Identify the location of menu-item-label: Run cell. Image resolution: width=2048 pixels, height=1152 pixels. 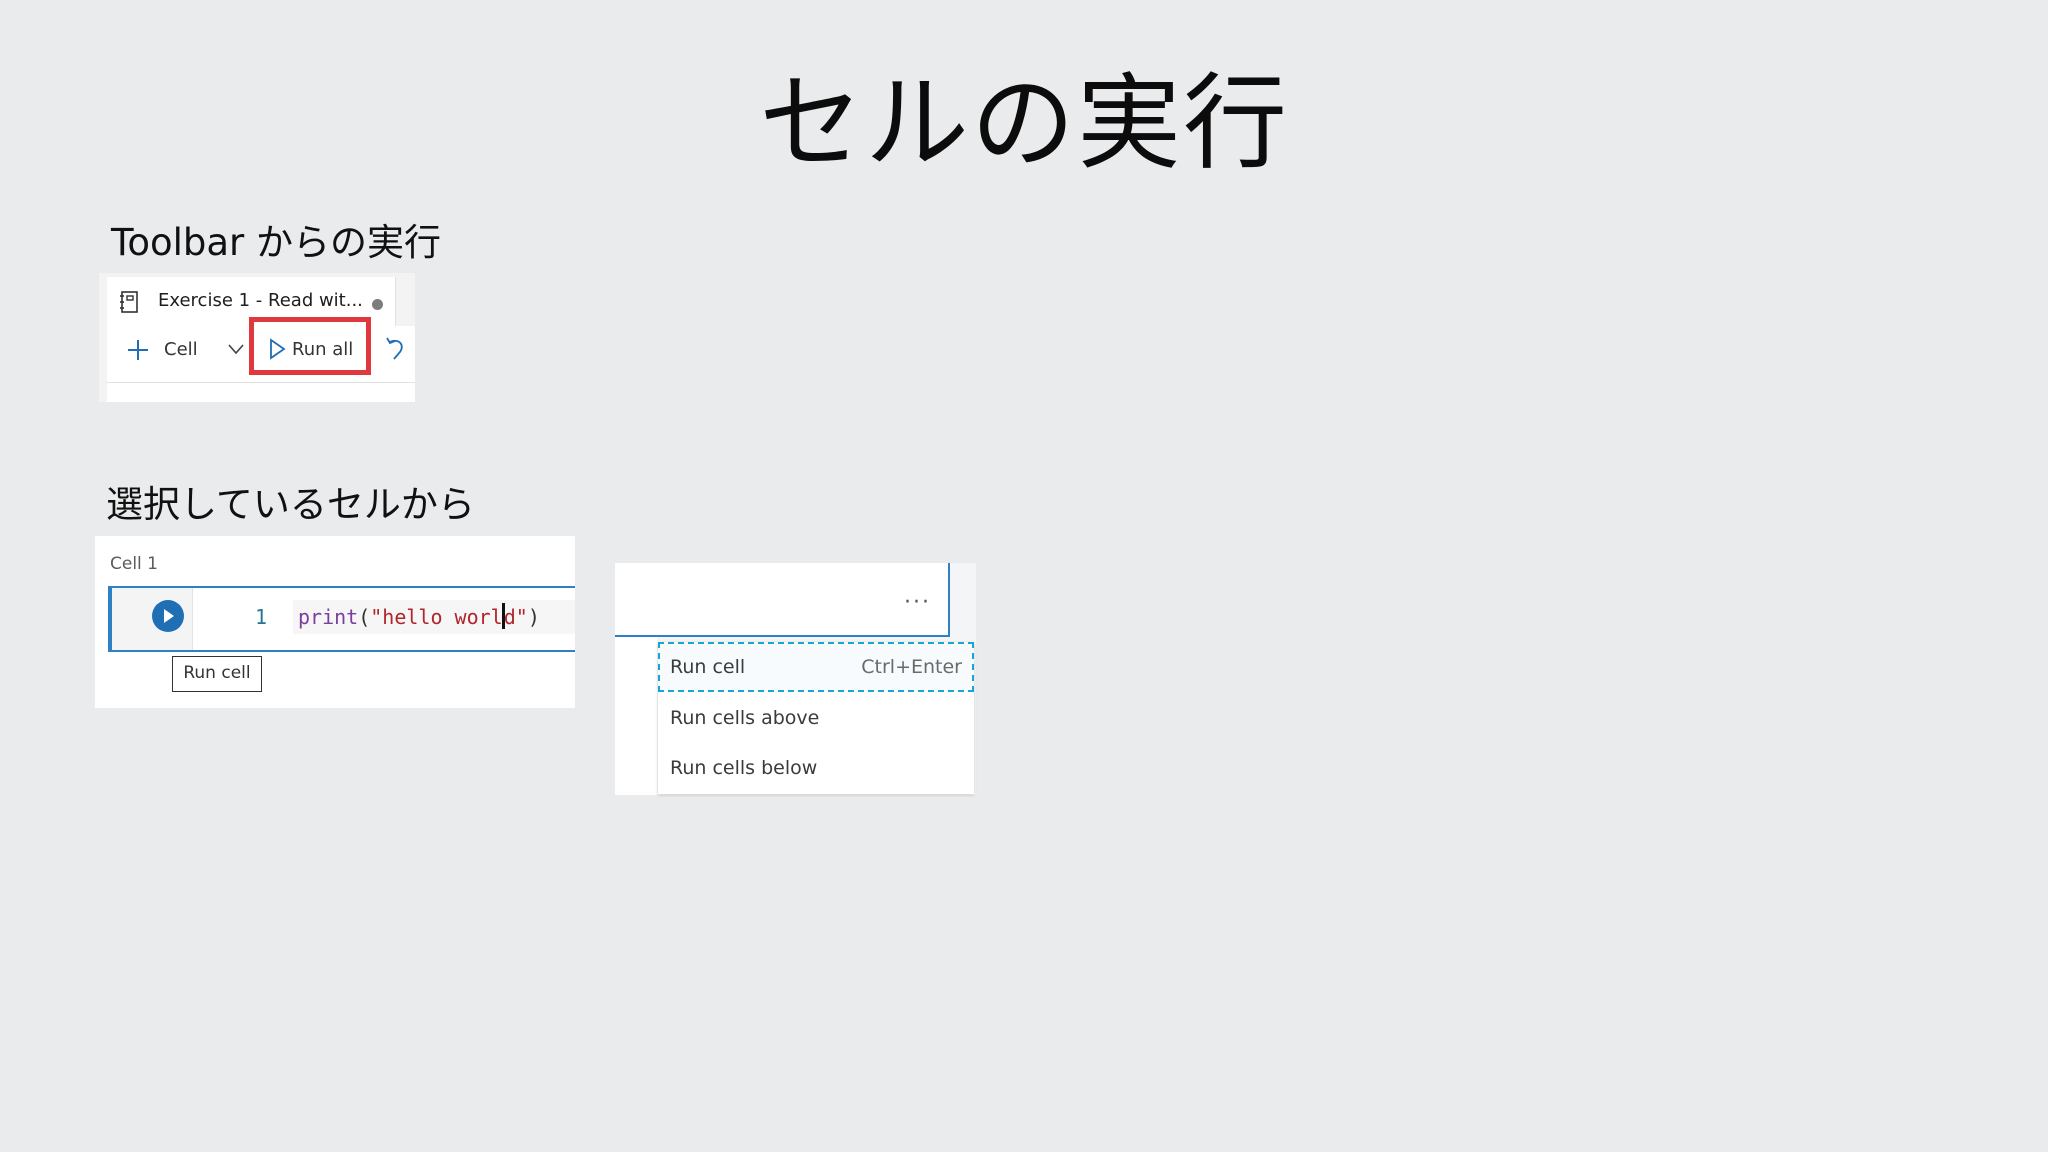
(708, 667).